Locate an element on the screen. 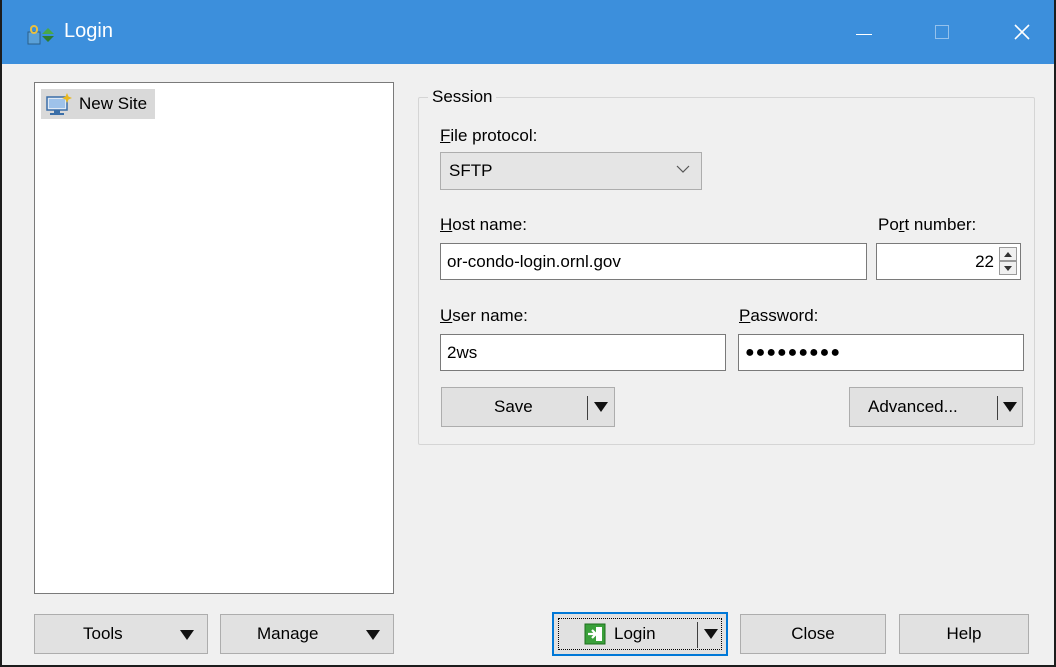 The height and width of the screenshot is (667, 1056). help-button: Help is located at coordinates (964, 634).